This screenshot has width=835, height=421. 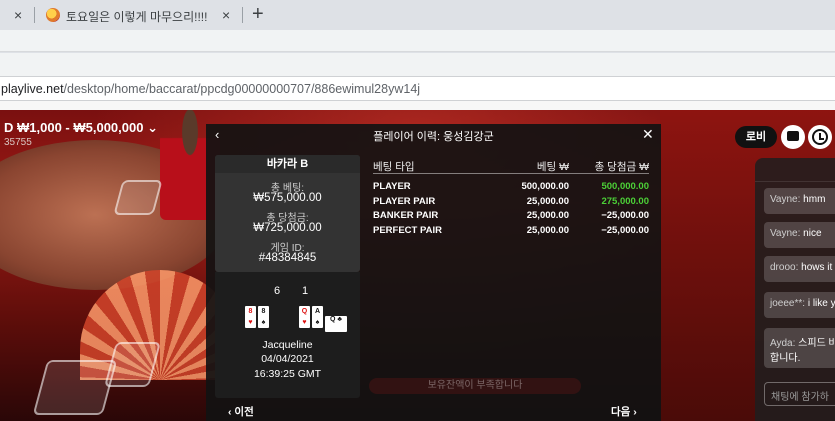 I want to click on bet-type: PERFECT PAIR, so click(x=407, y=230).